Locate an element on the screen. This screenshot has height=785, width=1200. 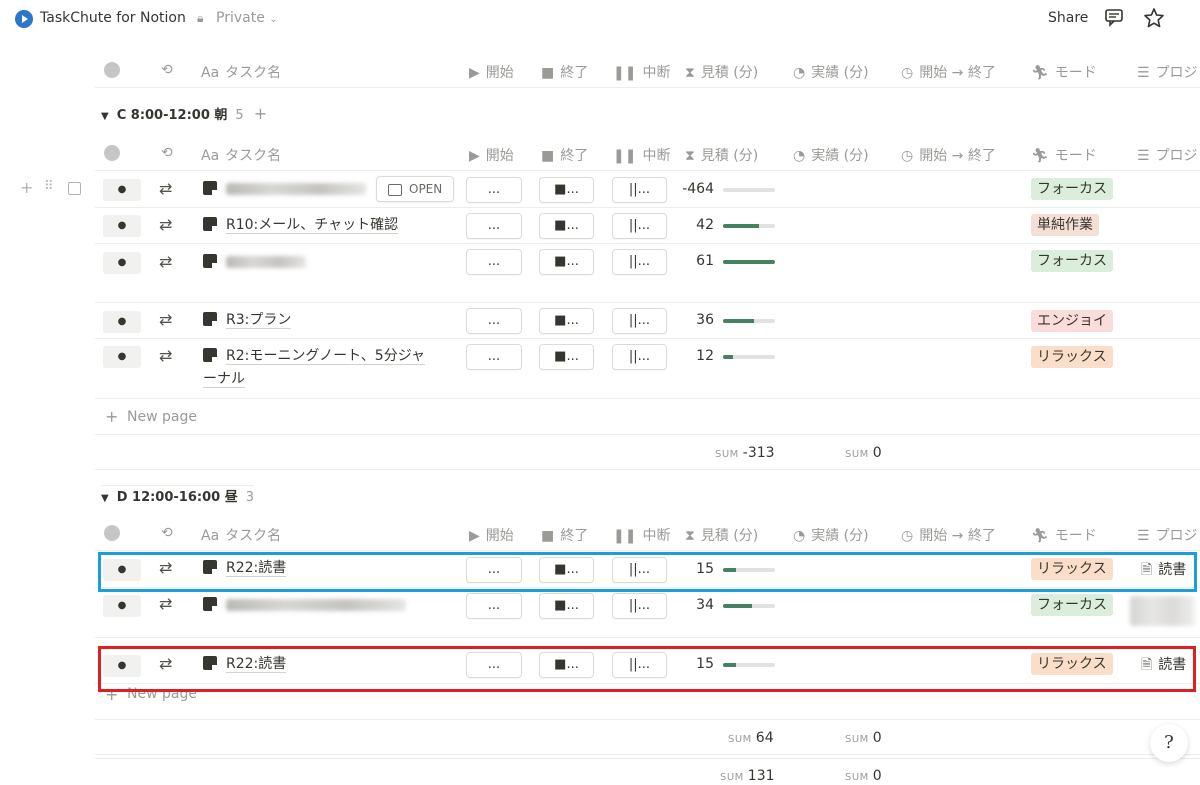
blurred-task-name is located at coordinates (266, 262).